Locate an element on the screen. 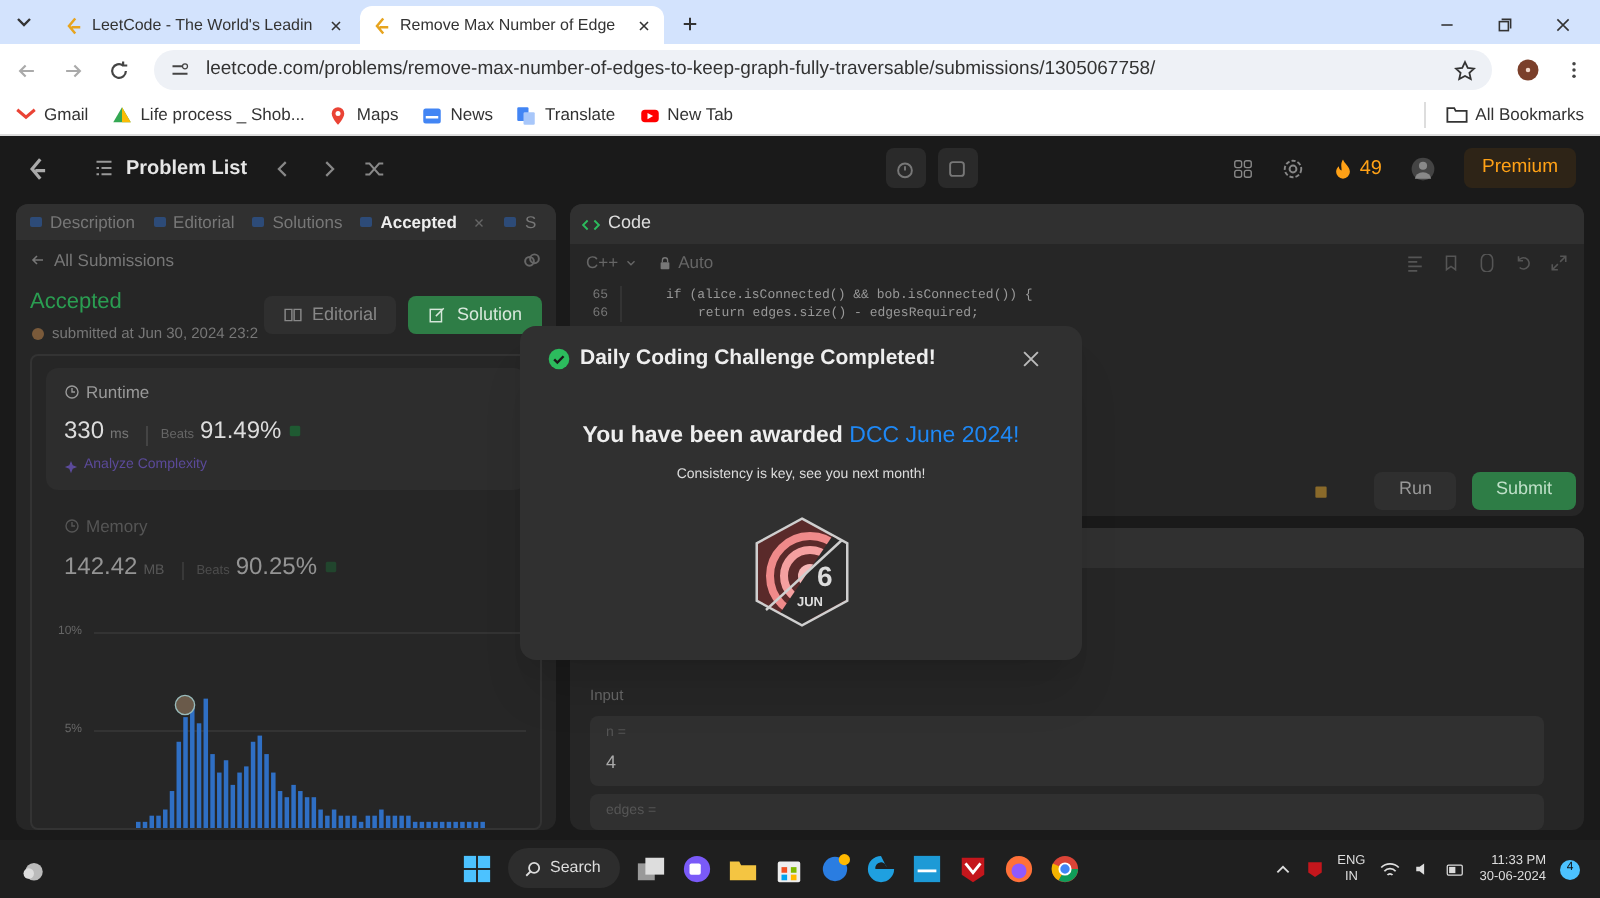 The width and height of the screenshot is (1600, 898). note-icon is located at coordinates (957, 168).